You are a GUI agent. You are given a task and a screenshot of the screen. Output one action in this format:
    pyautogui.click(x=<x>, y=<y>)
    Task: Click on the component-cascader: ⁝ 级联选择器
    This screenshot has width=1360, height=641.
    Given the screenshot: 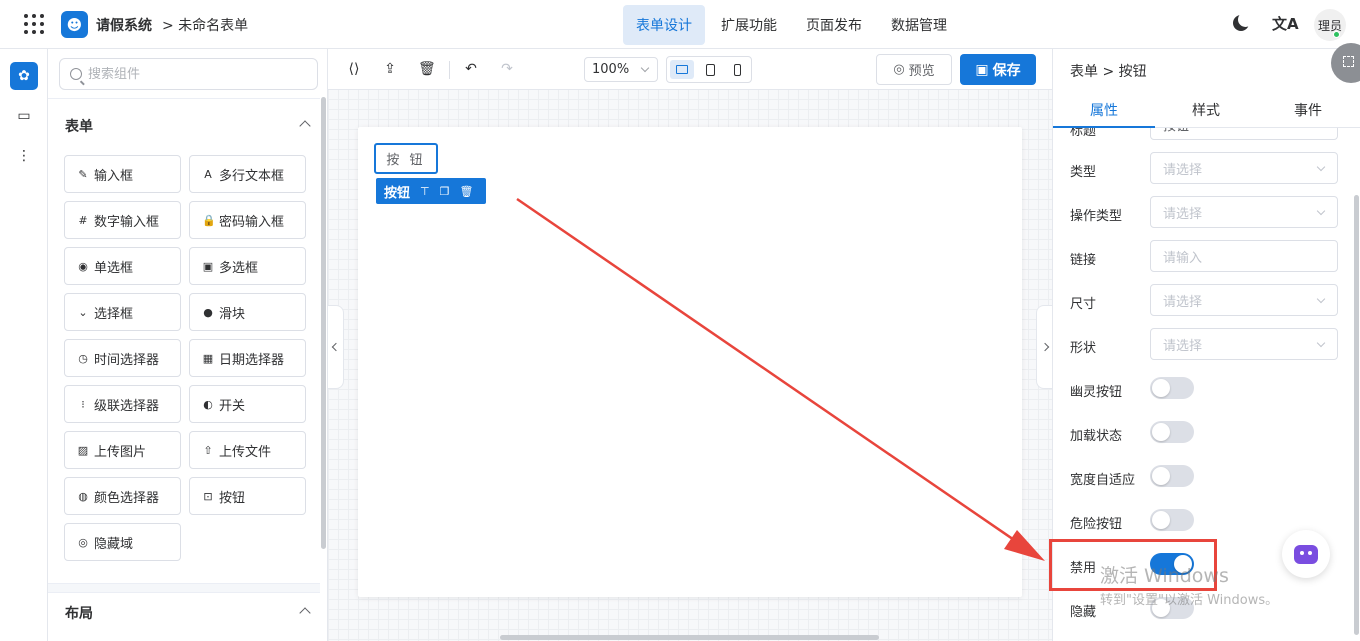 What is the action you would take?
    pyautogui.click(x=122, y=404)
    